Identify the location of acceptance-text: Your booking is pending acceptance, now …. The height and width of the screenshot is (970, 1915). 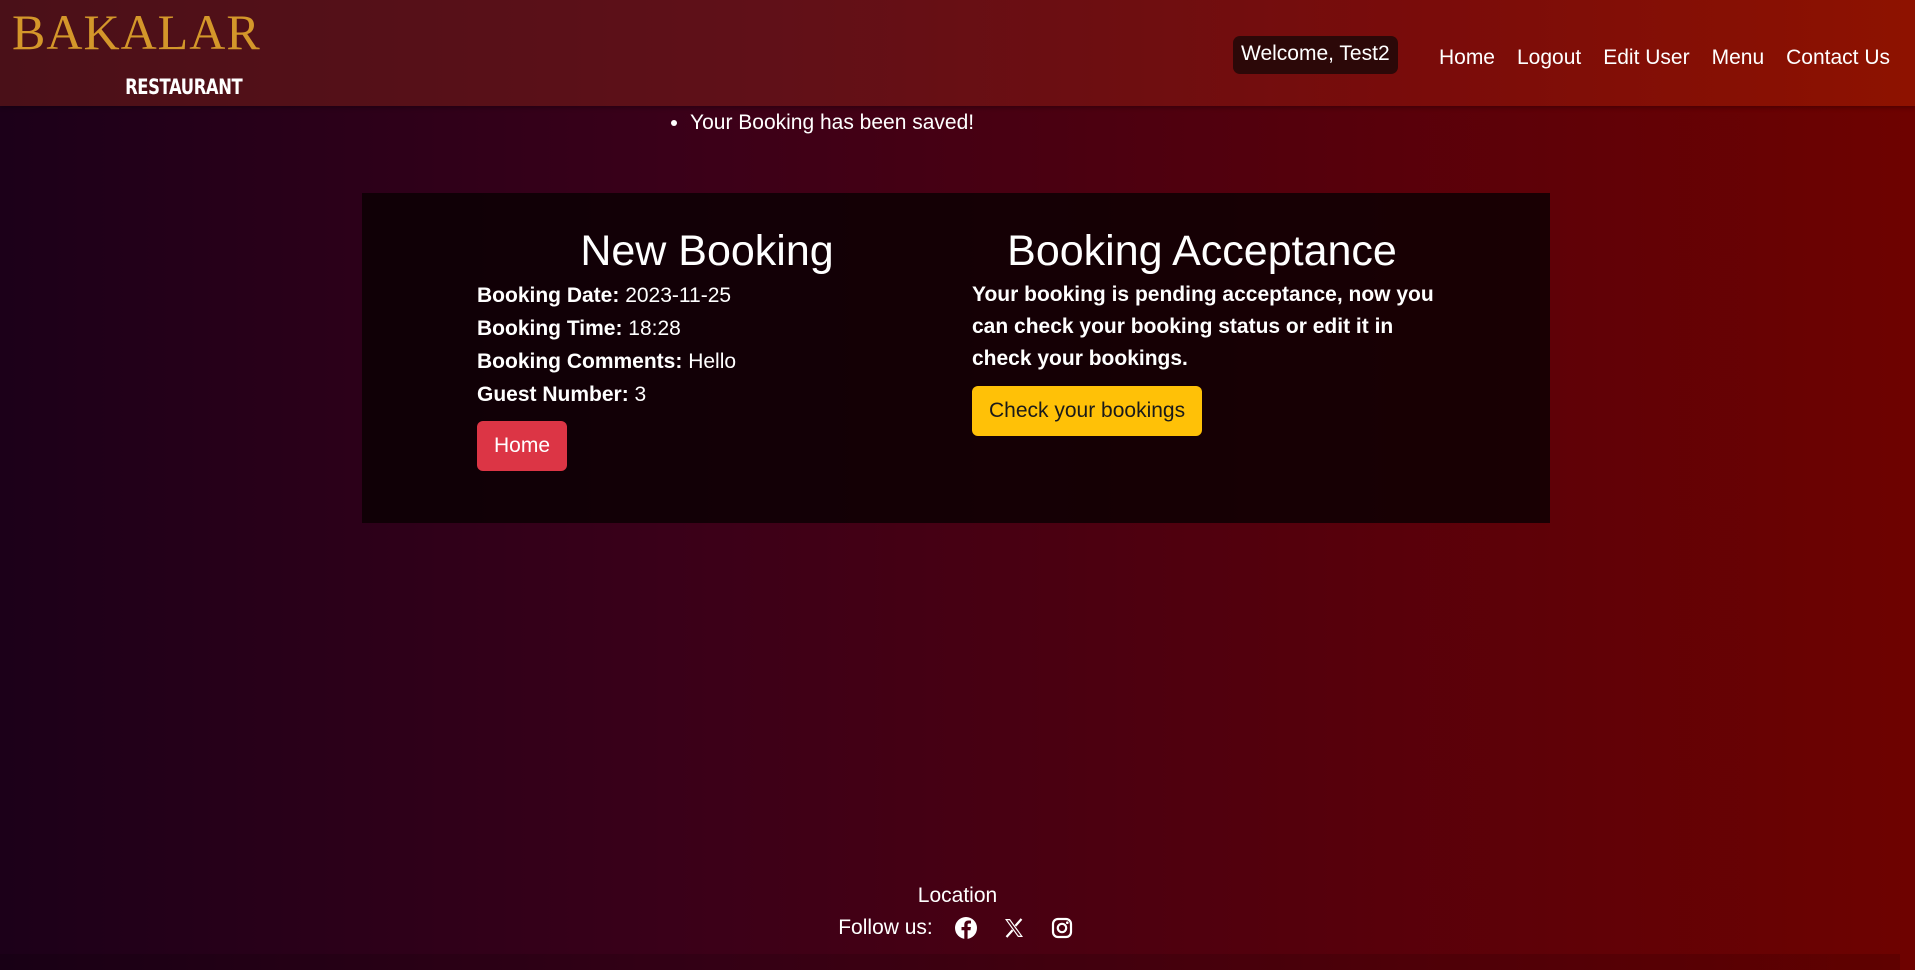
(1203, 326).